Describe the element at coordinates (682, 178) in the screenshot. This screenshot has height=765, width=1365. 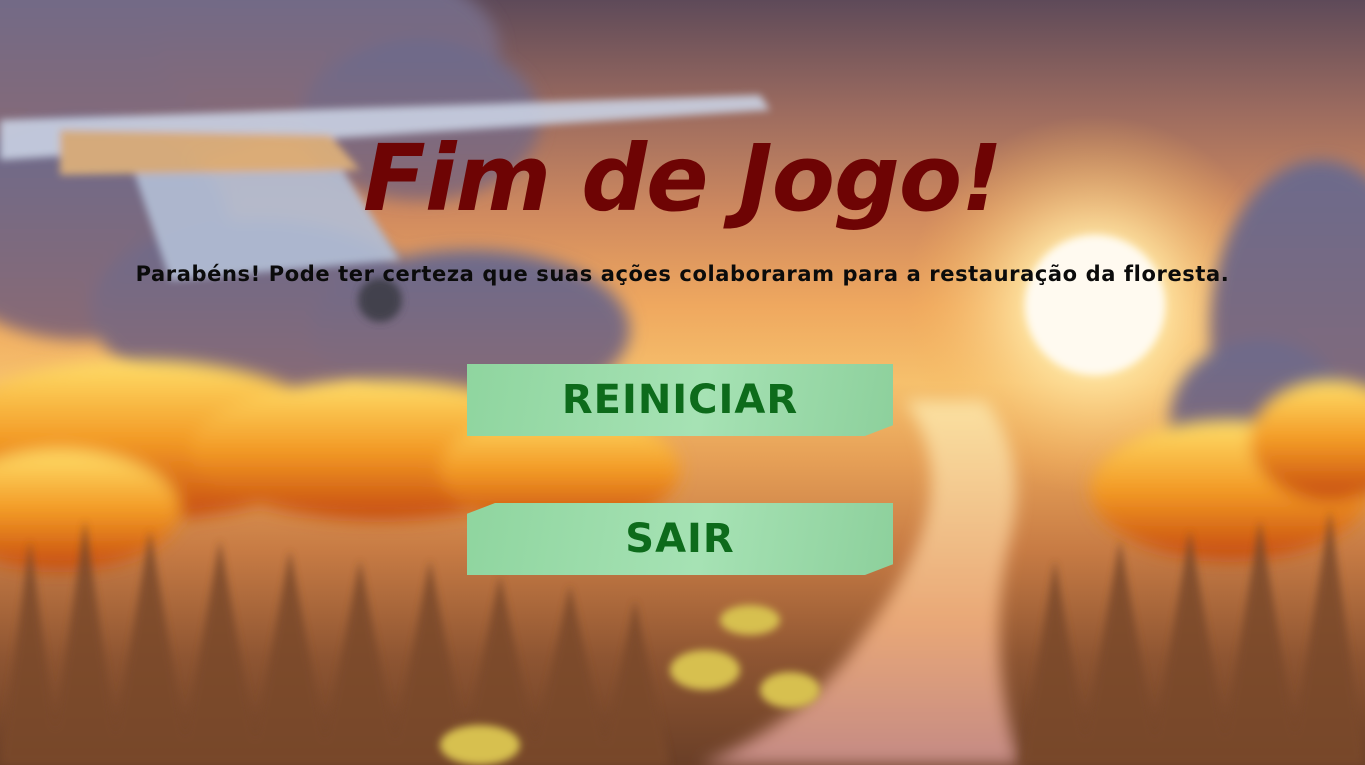
I see `page-title: Fim de Jogo!` at that location.